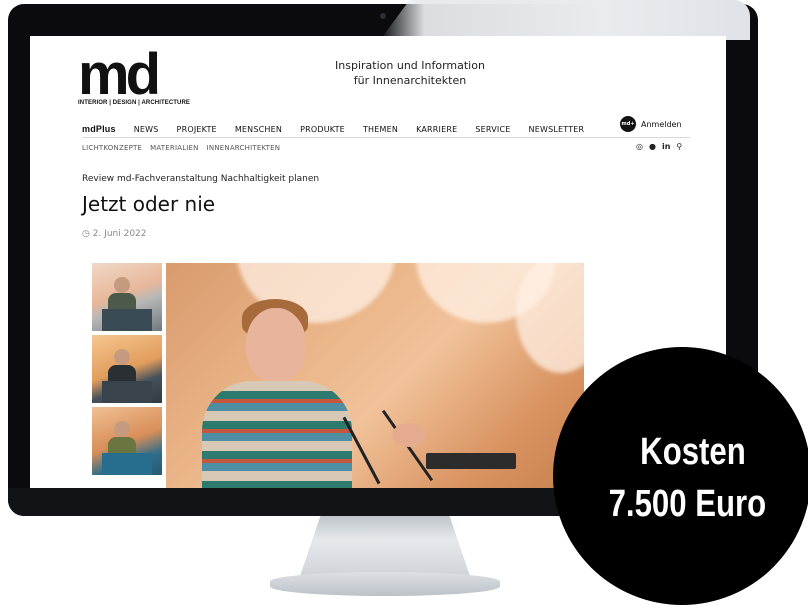 This screenshot has width=808, height=608. What do you see at coordinates (383, 16) in the screenshot?
I see `camera-dot` at bounding box center [383, 16].